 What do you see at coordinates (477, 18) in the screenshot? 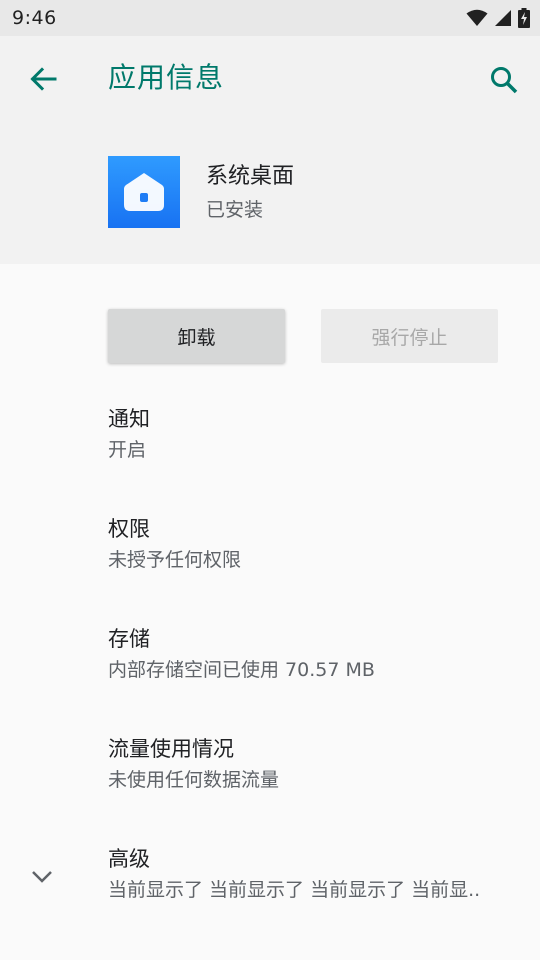
I see `wifi-icon` at bounding box center [477, 18].